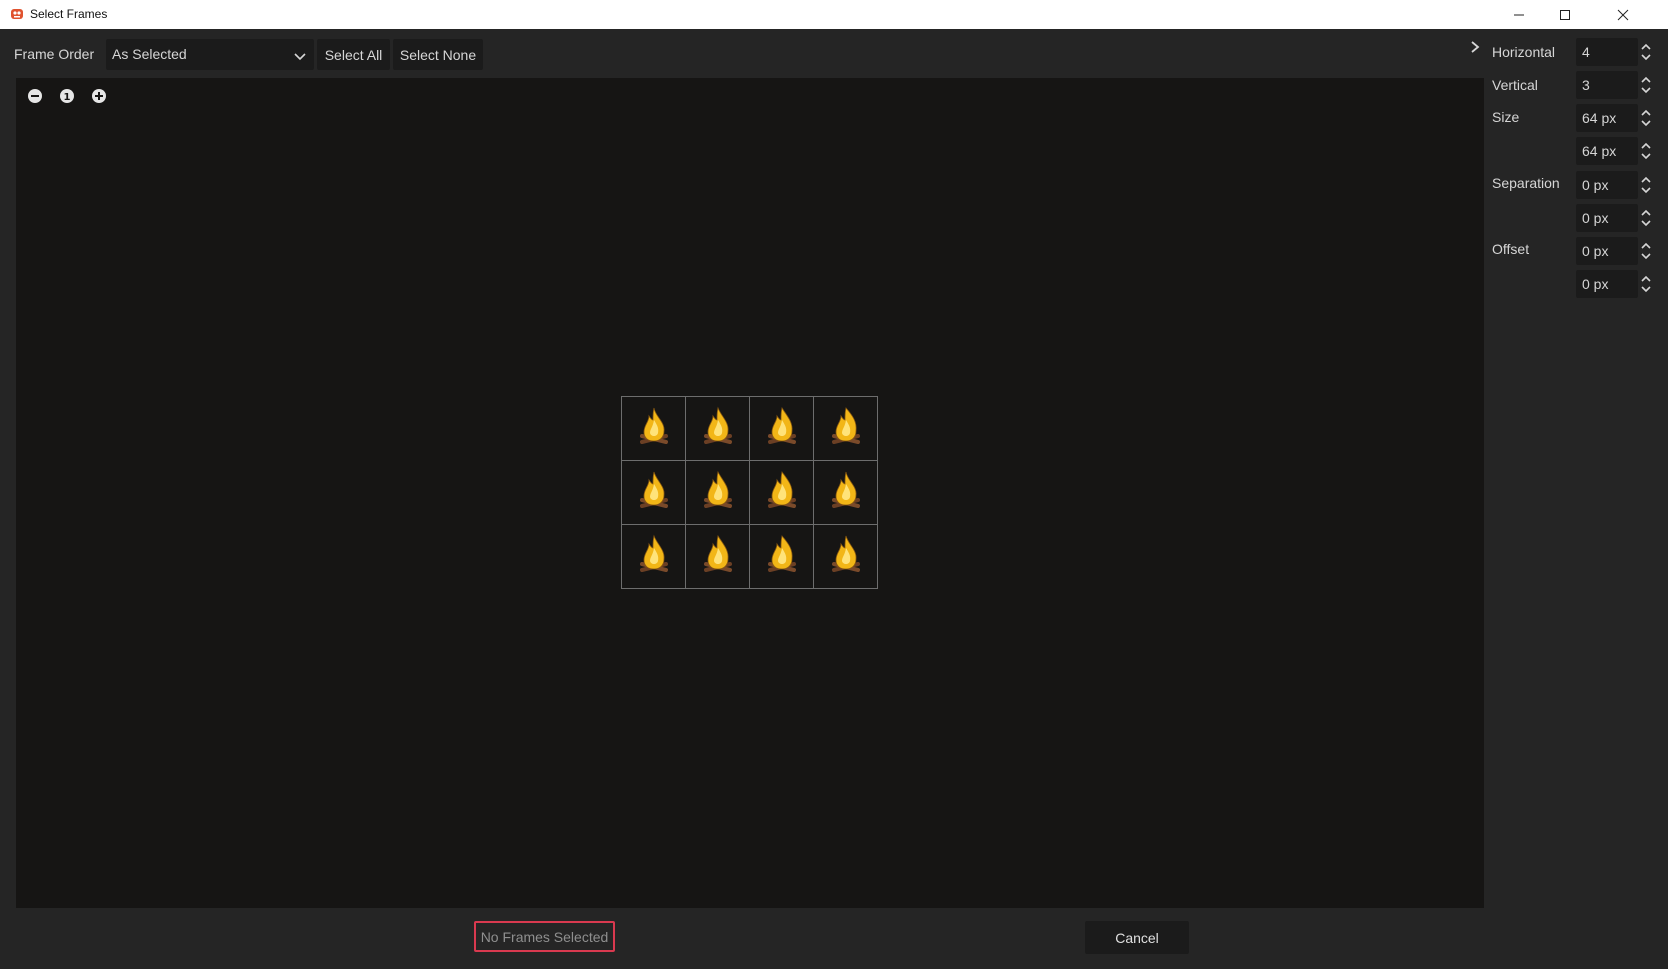 The height and width of the screenshot is (969, 1668). I want to click on frame-order-select: As Selected, so click(210, 54).